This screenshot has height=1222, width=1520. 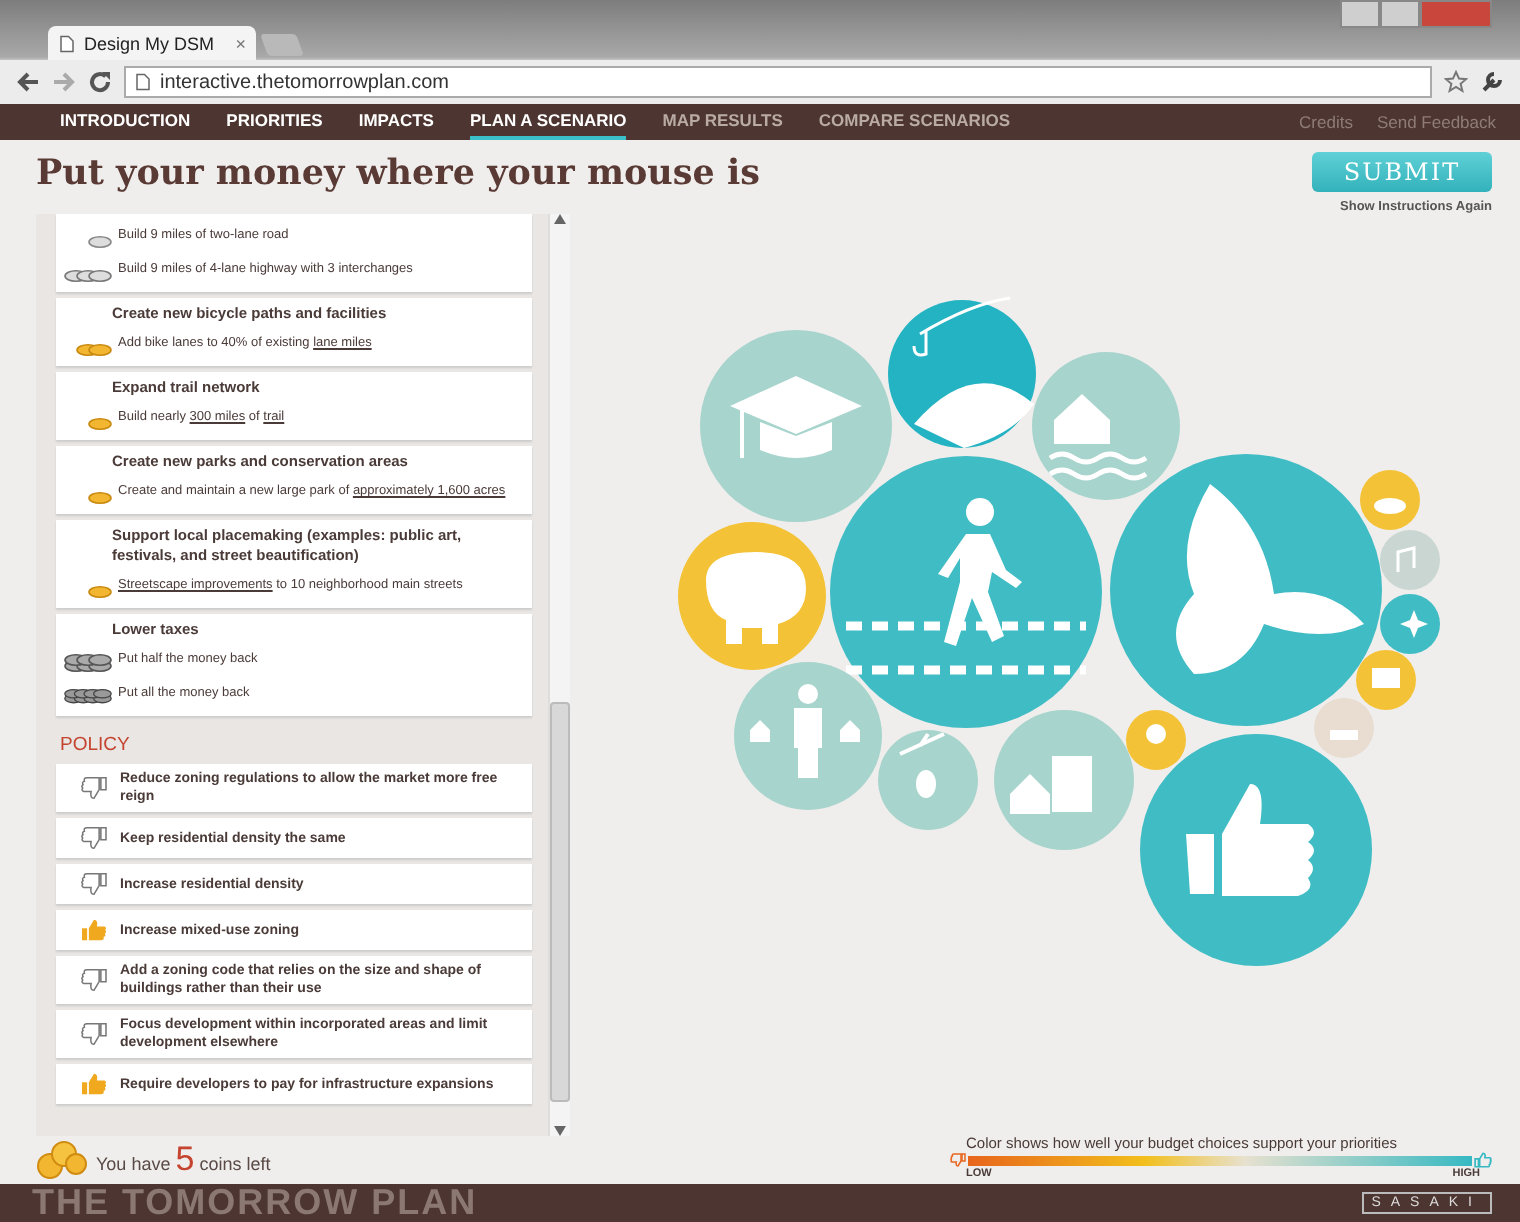 What do you see at coordinates (1492, 82) in the screenshot?
I see `wrench-icon` at bounding box center [1492, 82].